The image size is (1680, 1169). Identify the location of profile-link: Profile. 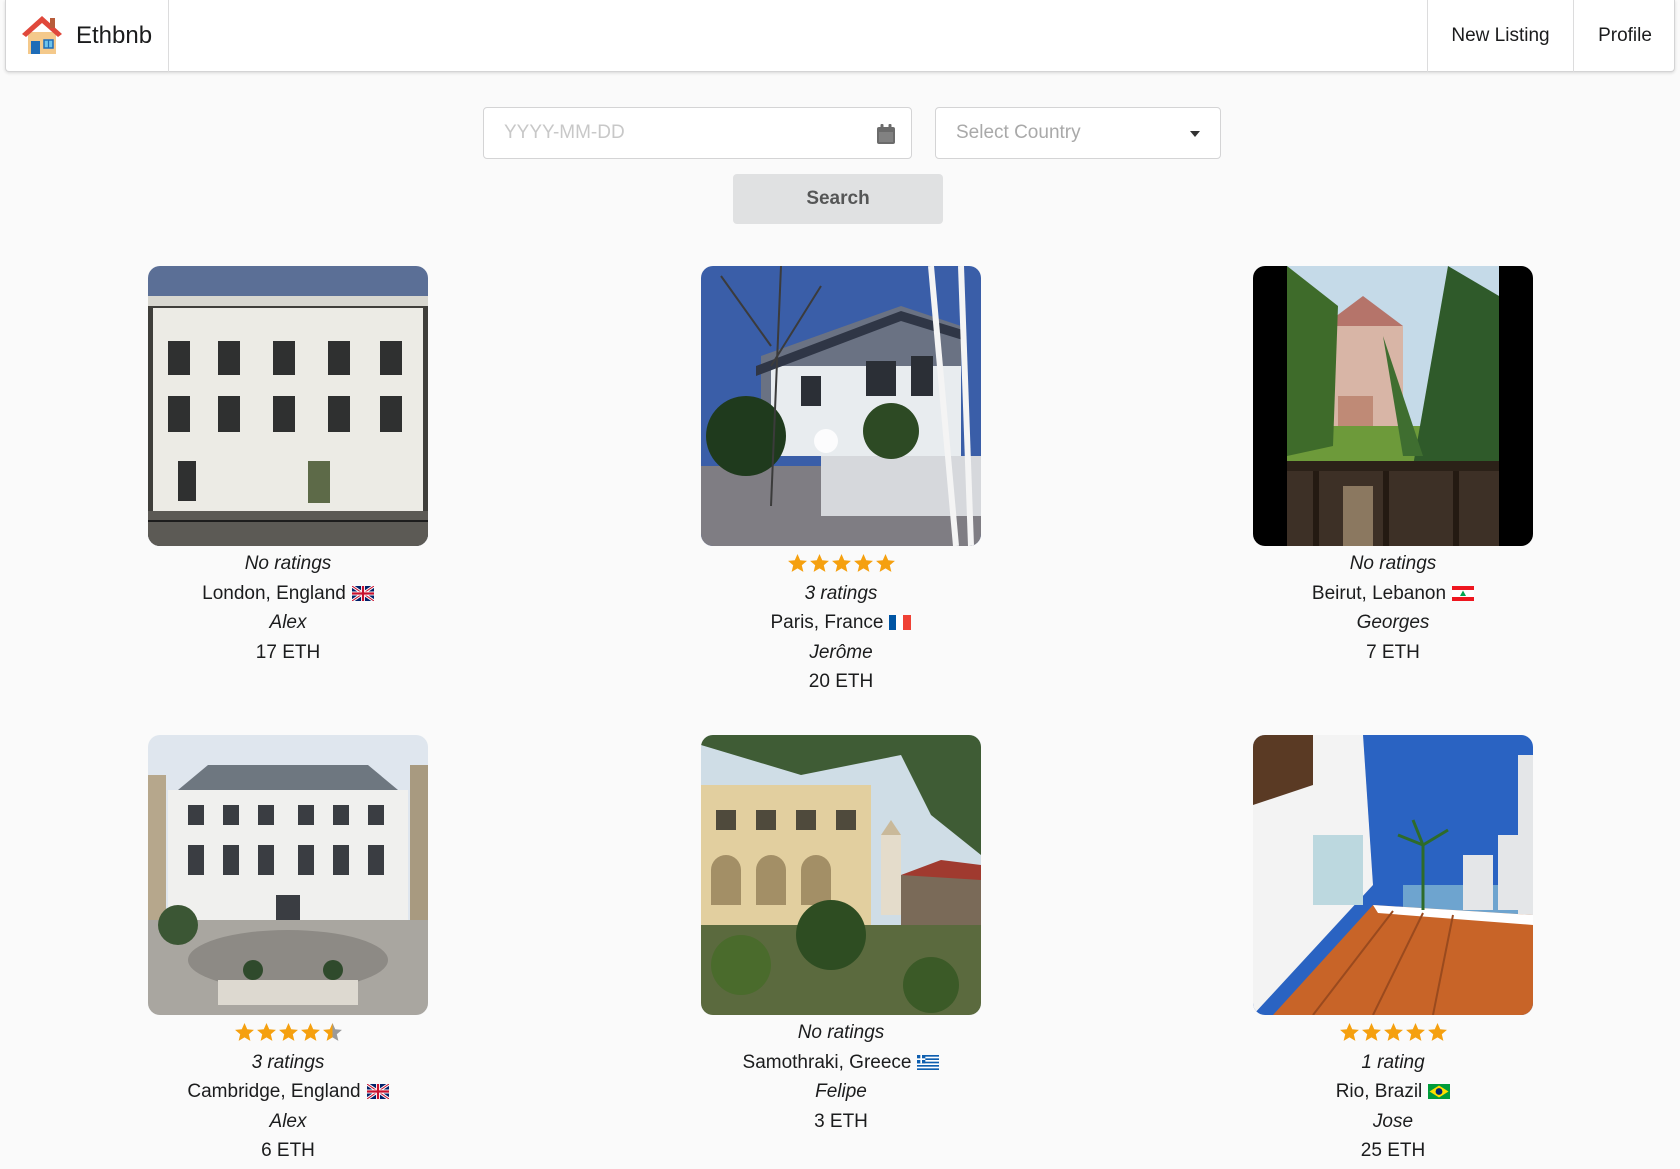
(1624, 36).